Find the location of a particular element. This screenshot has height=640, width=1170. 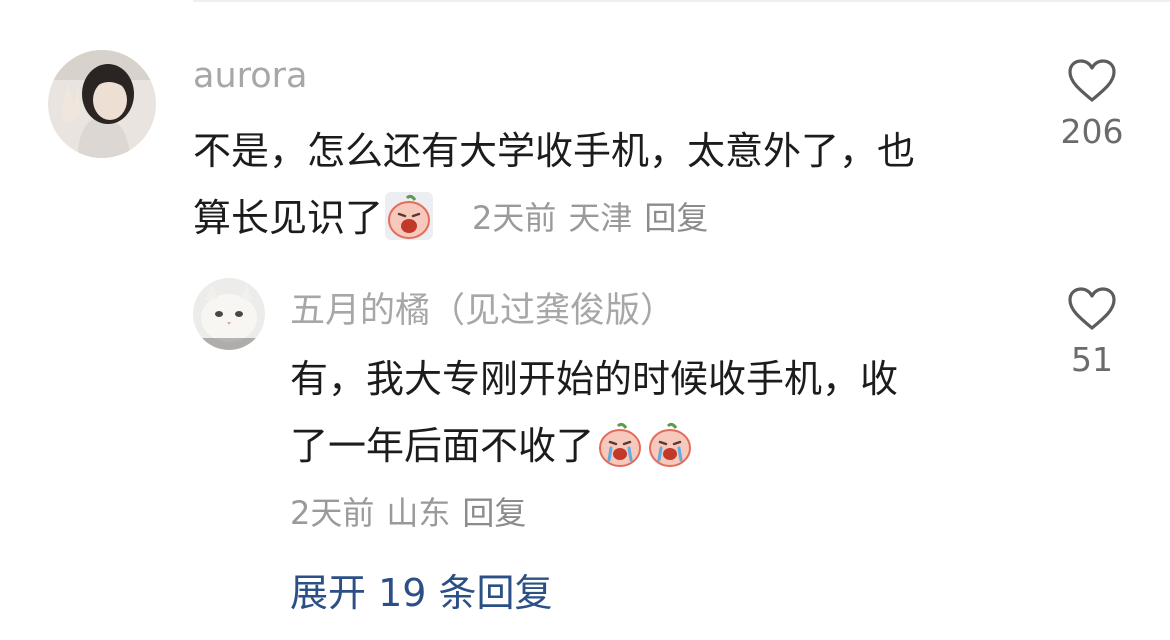

reply-like-button: 51 is located at coordinates (1092, 332).